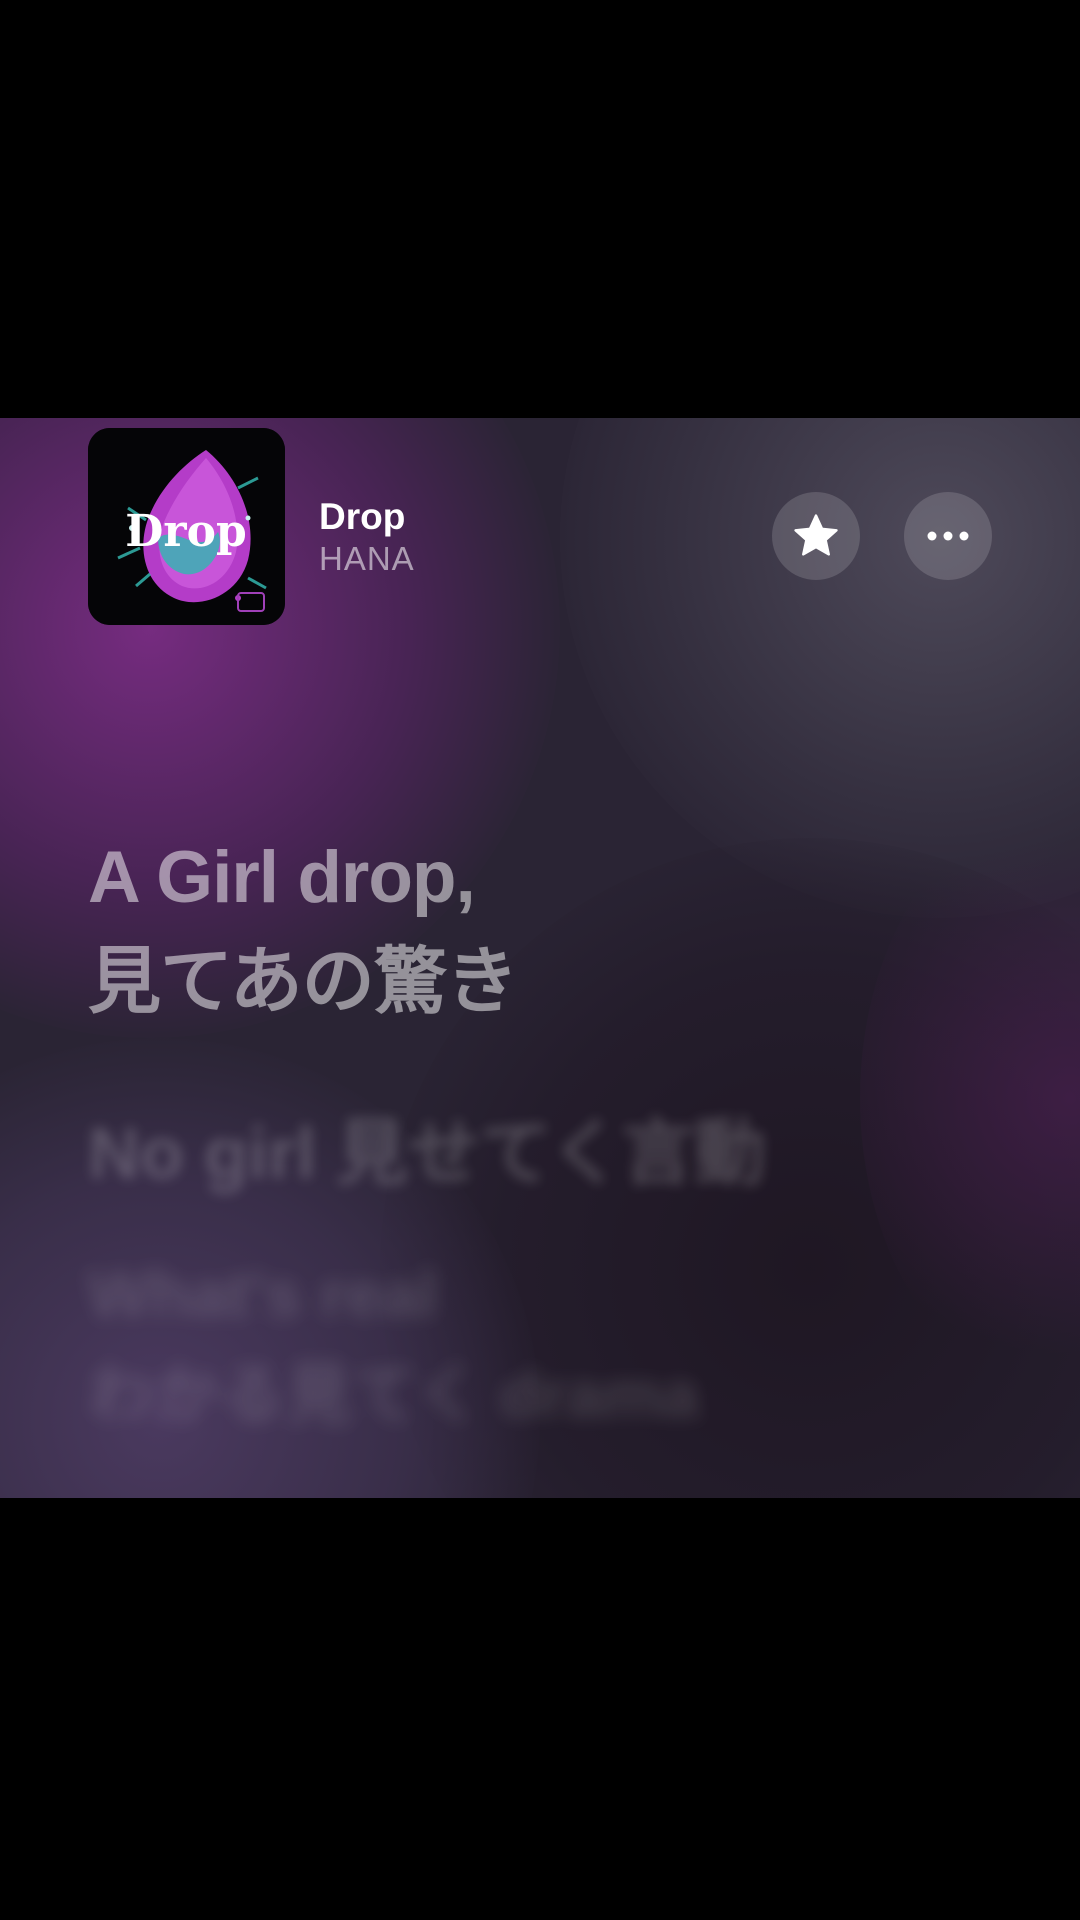 The image size is (1080, 1920). Describe the element at coordinates (538, 1394) in the screenshot. I see `lyric-line-upcoming: わかる見てく drama` at that location.